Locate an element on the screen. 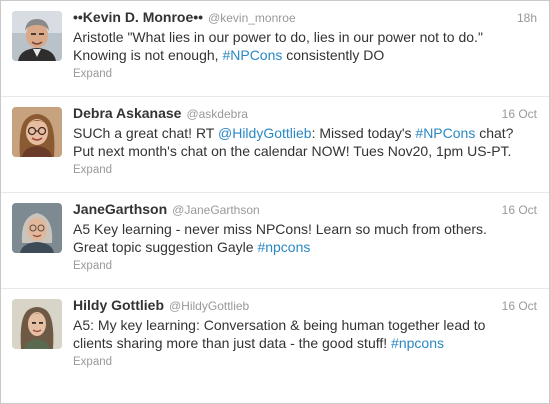 The height and width of the screenshot is (404, 550). tweet-text-segment: SUCh a great chat! RT is located at coordinates (145, 133).